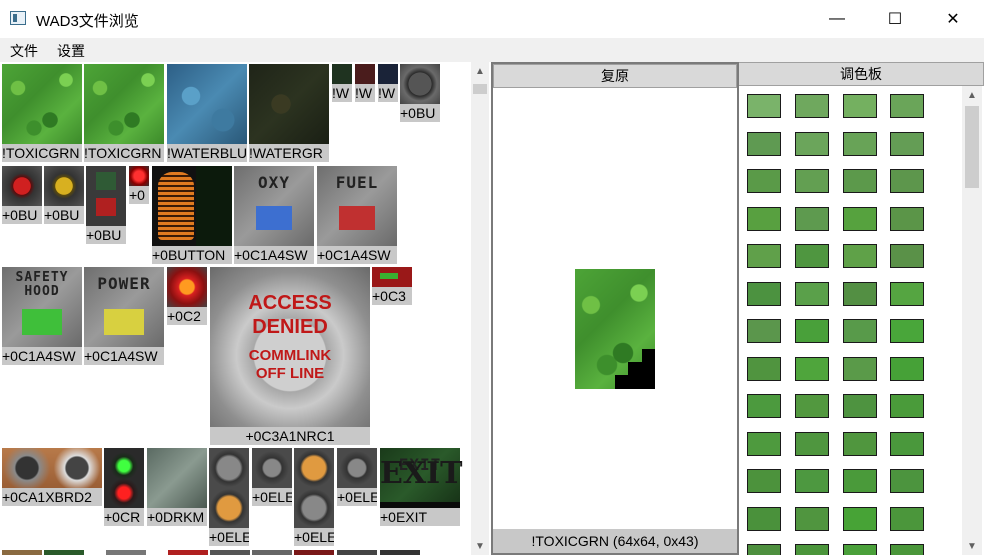 This screenshot has width=984, height=555. What do you see at coordinates (972, 147) in the screenshot?
I see `palette-scroll-thumb` at bounding box center [972, 147].